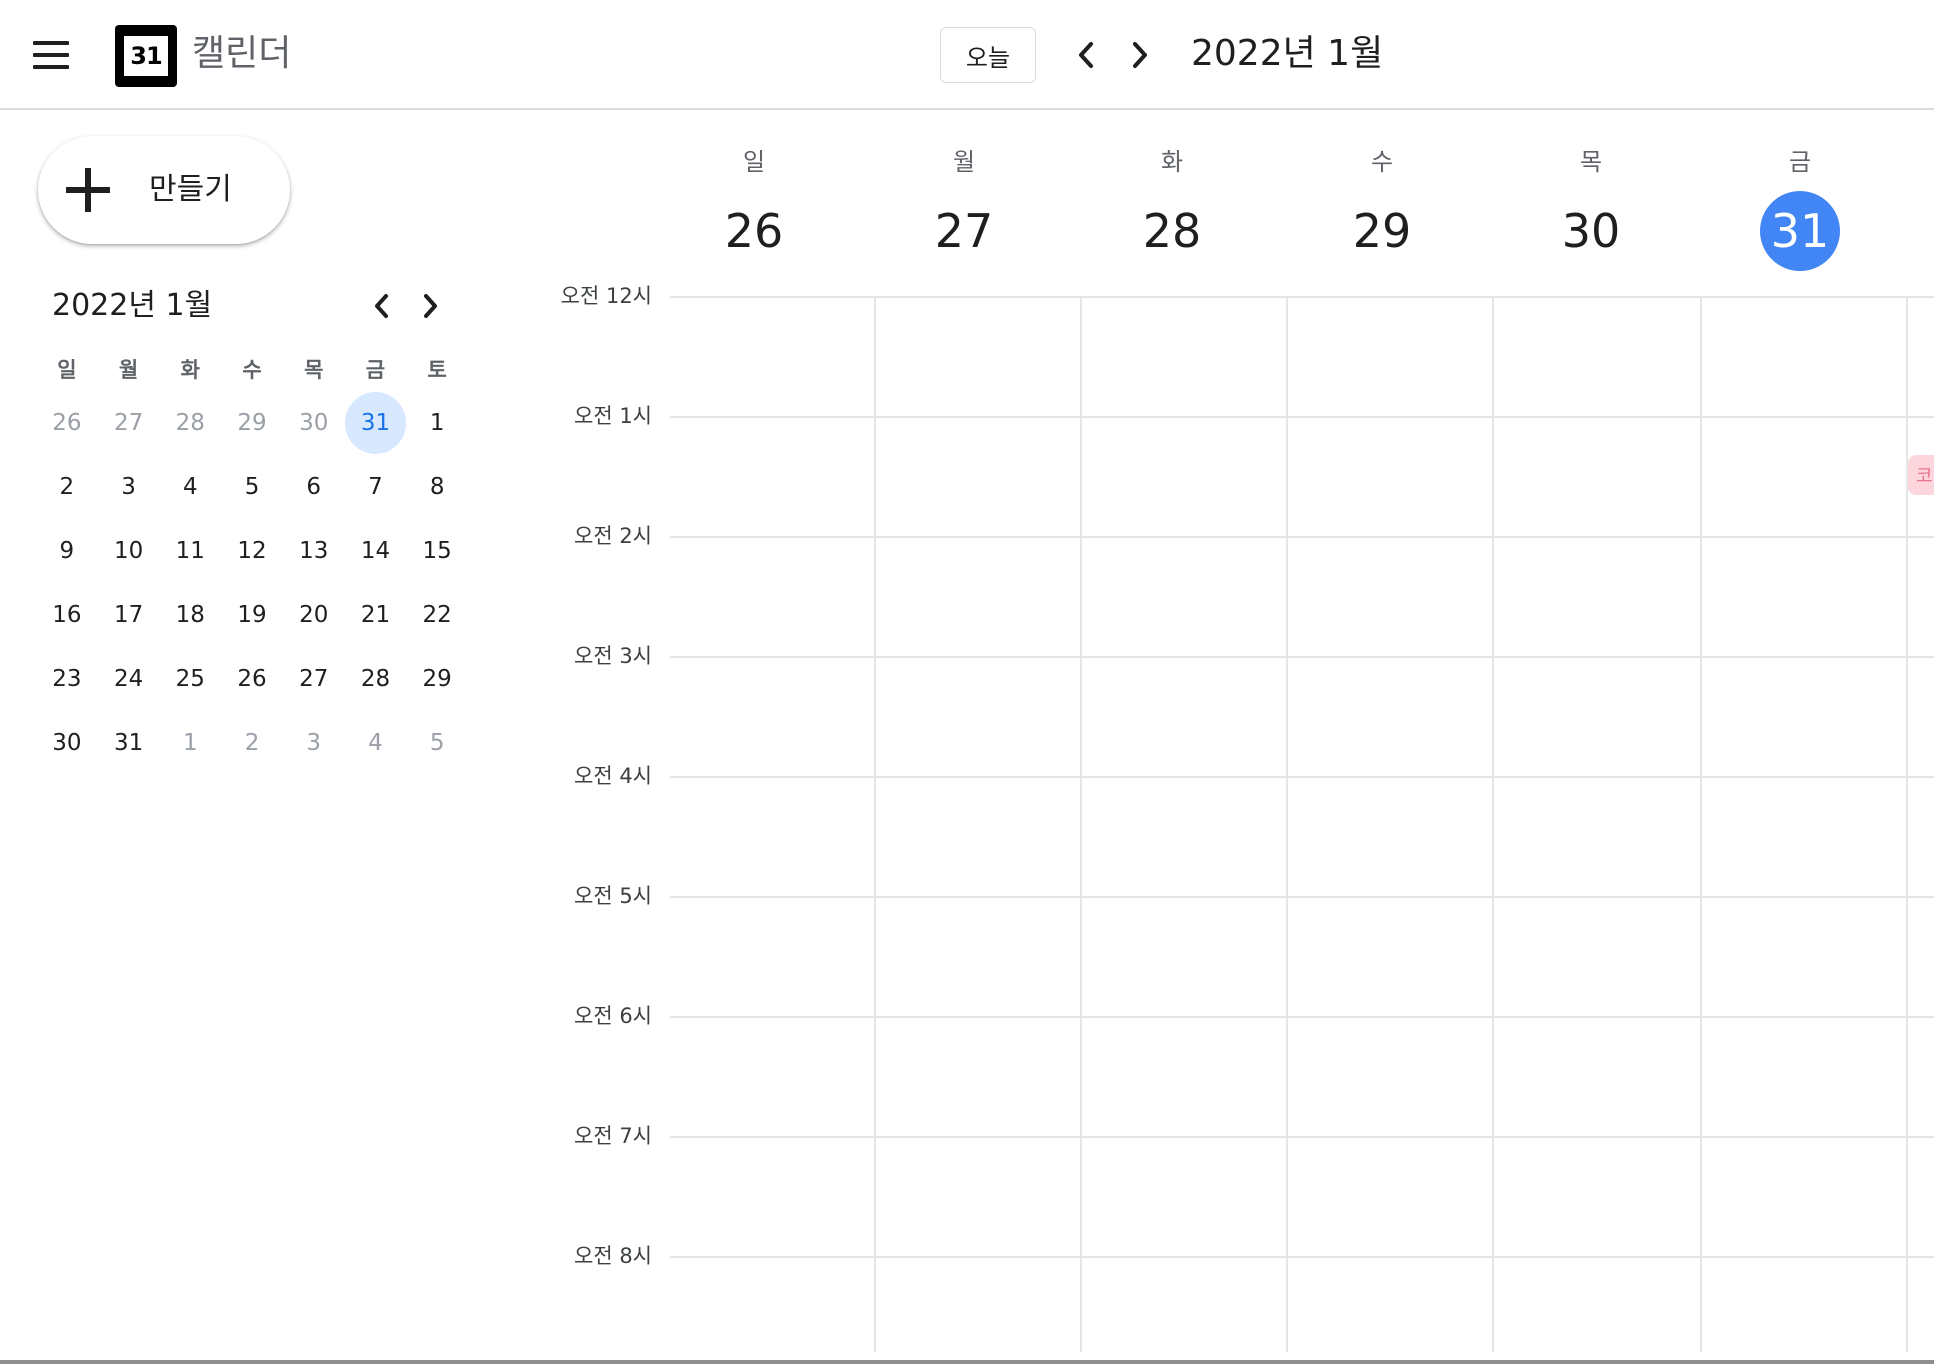 This screenshot has height=1364, width=1934. I want to click on main-menu-button, so click(51, 55).